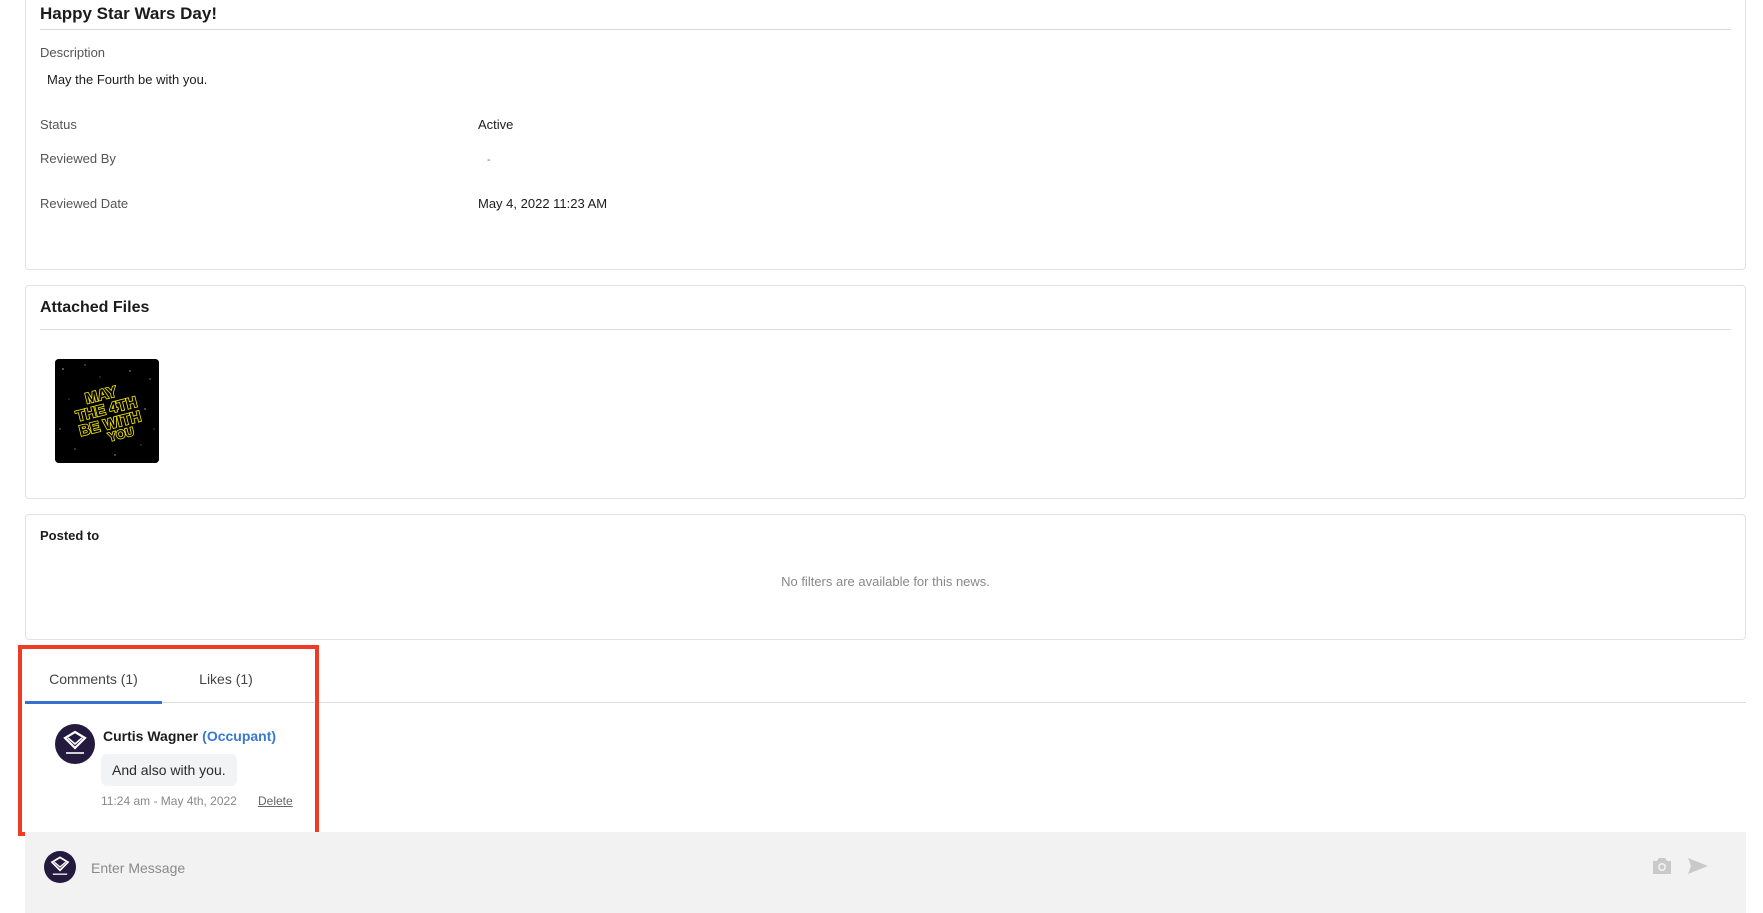 This screenshot has height=913, width=1763. I want to click on posted-to-title: Posted to, so click(70, 535).